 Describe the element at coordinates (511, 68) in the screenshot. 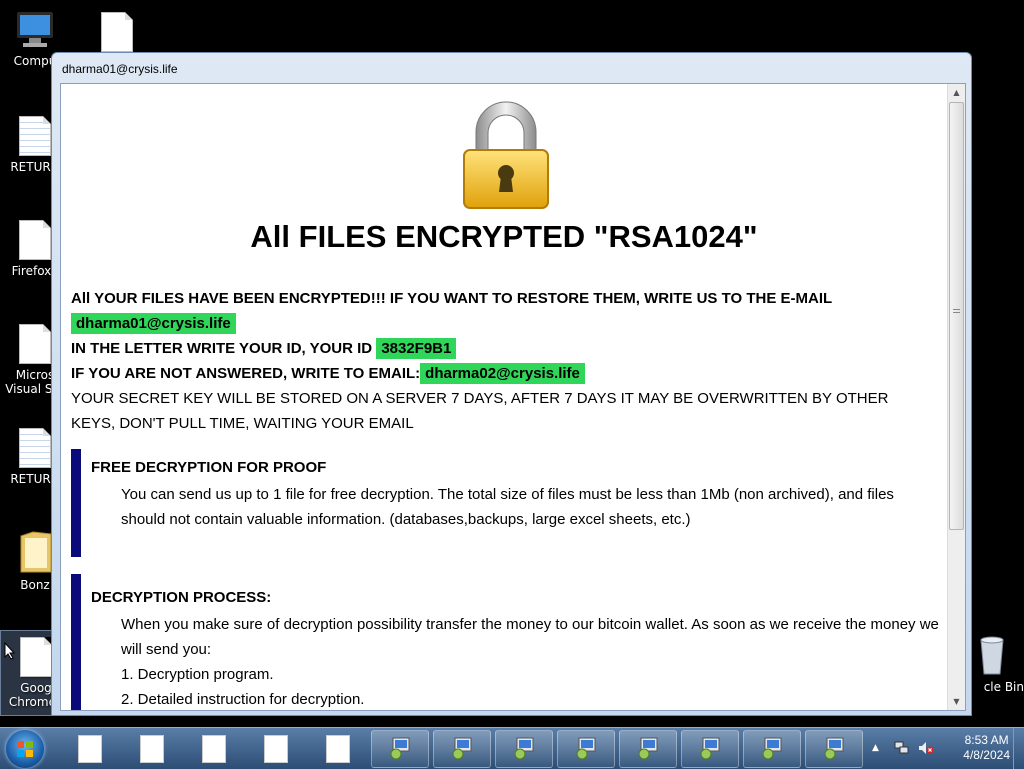

I see `window-title: dharma01@crysis.life` at that location.